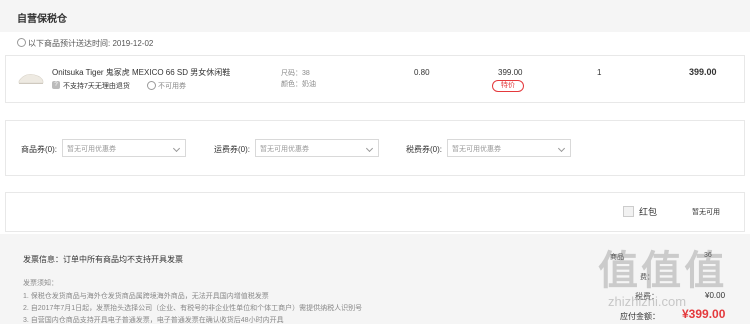  Describe the element at coordinates (172, 86) in the screenshot. I see `coupon-policy: 不可用券` at that location.